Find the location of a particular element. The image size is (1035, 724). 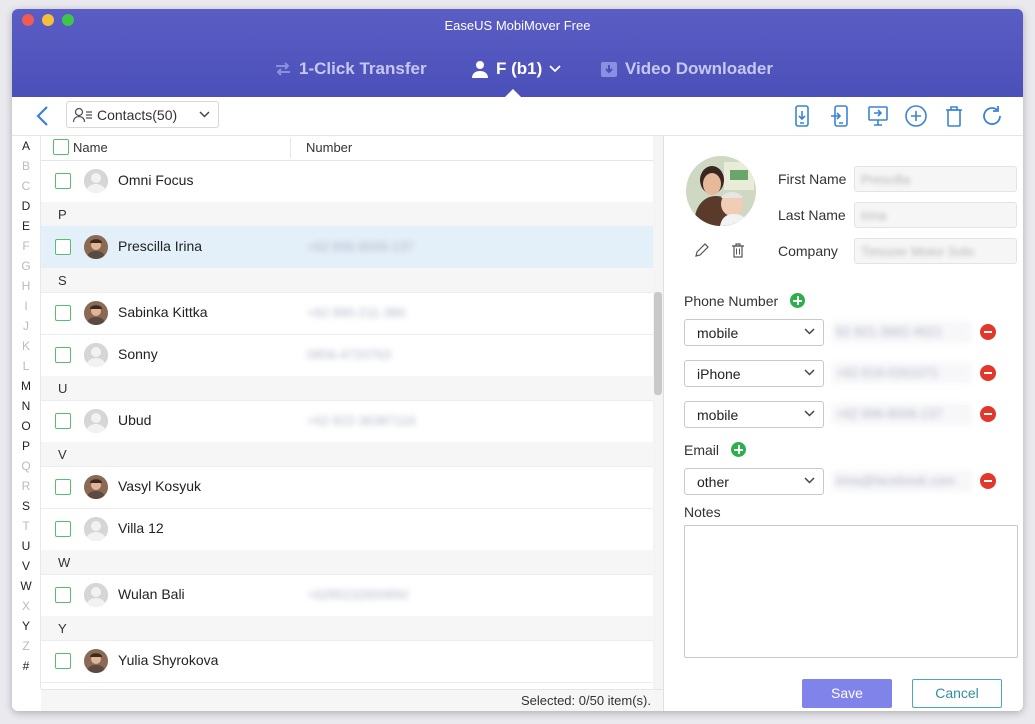

first-name-field: Prescilla is located at coordinates (935, 179).